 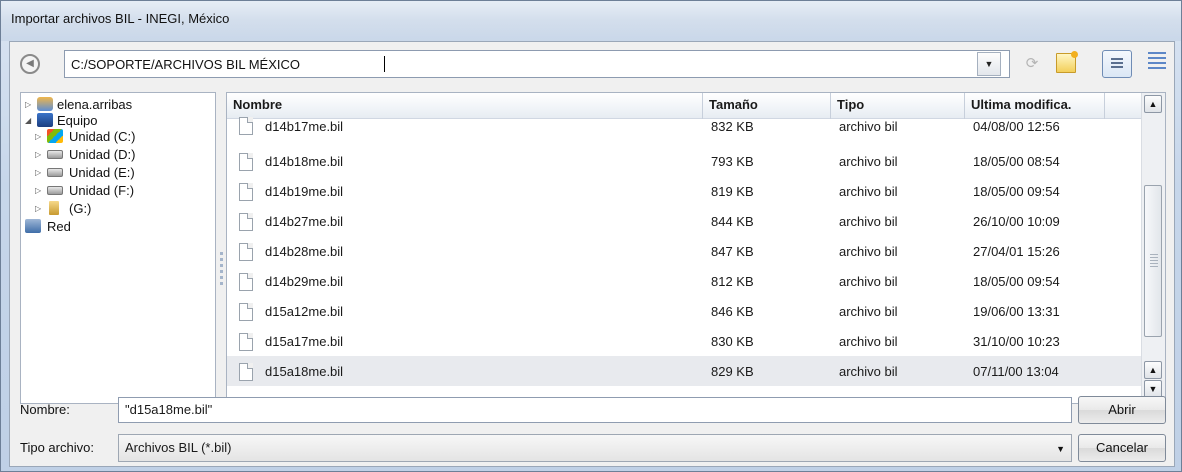 What do you see at coordinates (102, 154) in the screenshot?
I see `tree-item-label: Unidad (D:)` at bounding box center [102, 154].